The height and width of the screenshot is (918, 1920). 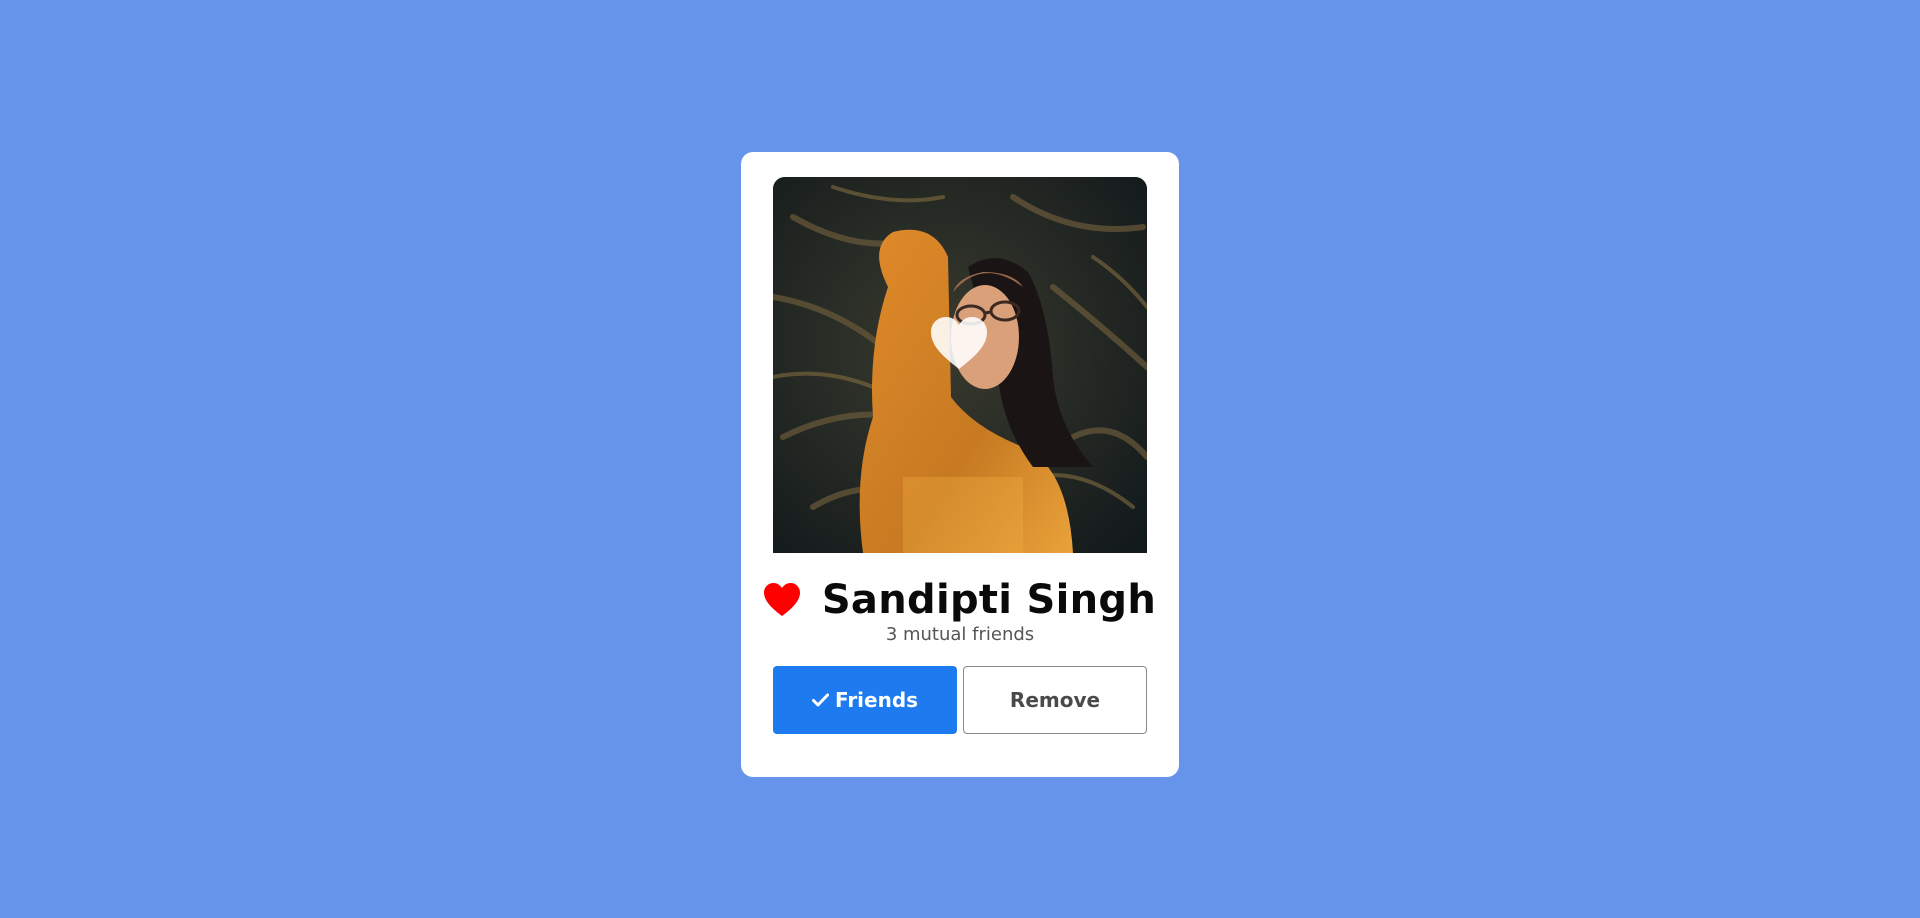 What do you see at coordinates (960, 634) in the screenshot?
I see `mutual-friends-count: 3 mutual friends` at bounding box center [960, 634].